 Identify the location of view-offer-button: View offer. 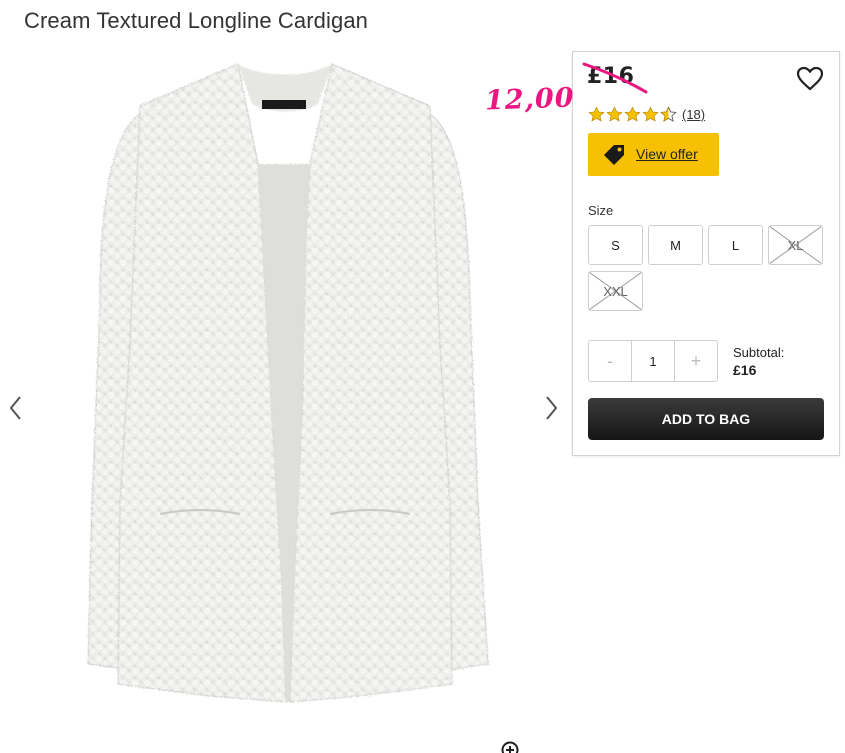
(653, 154).